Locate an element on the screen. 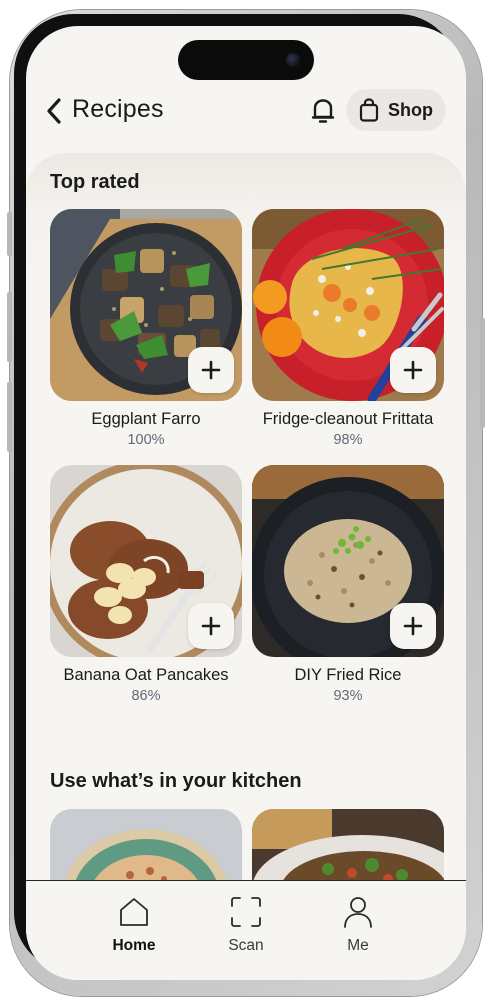  shopping-bag-icon is located at coordinates (369, 110).